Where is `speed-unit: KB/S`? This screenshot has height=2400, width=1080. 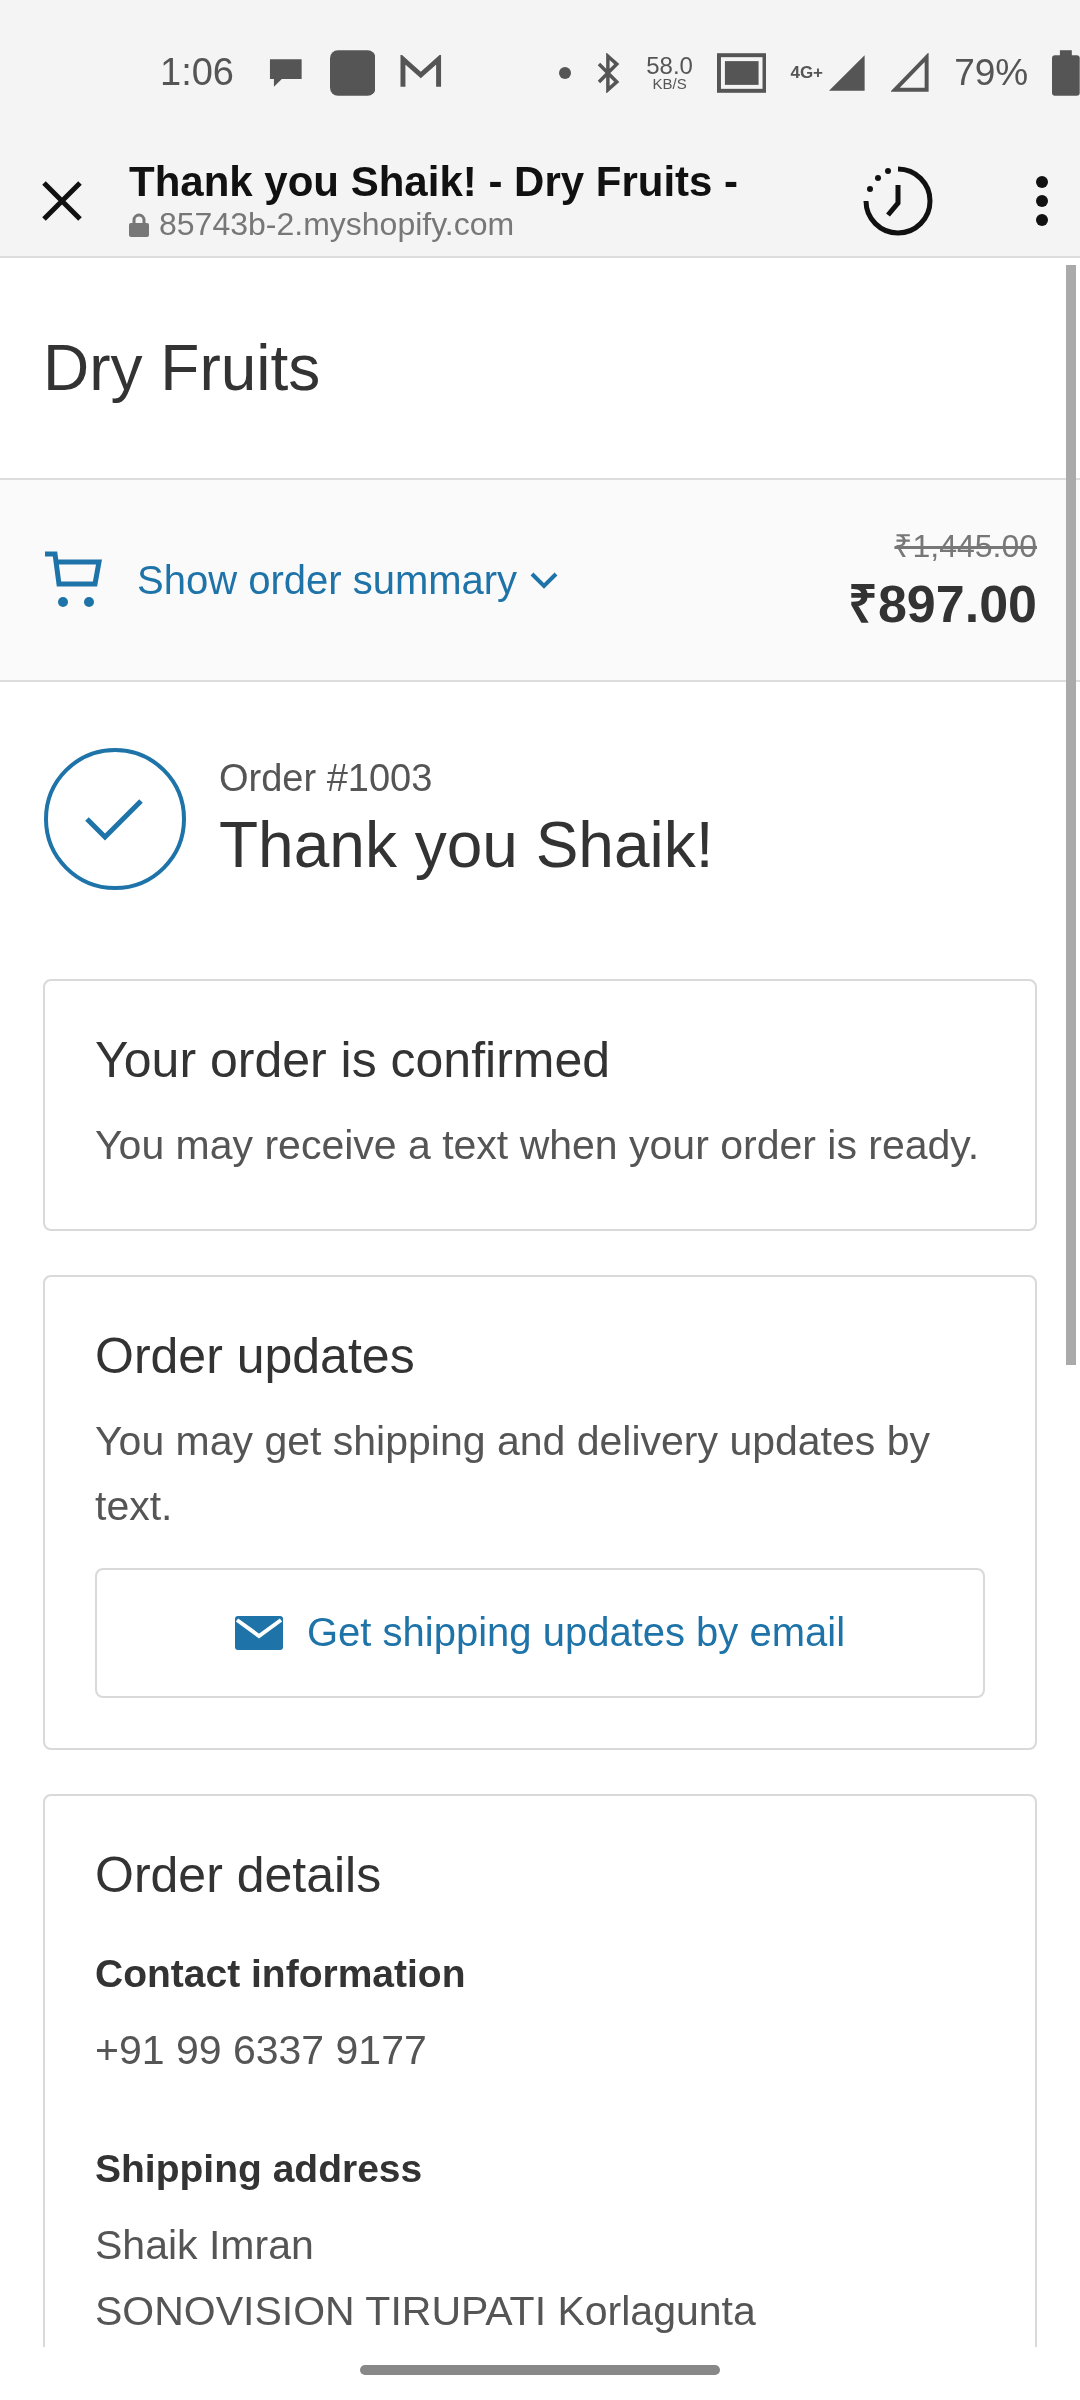
speed-unit: KB/S is located at coordinates (669, 83).